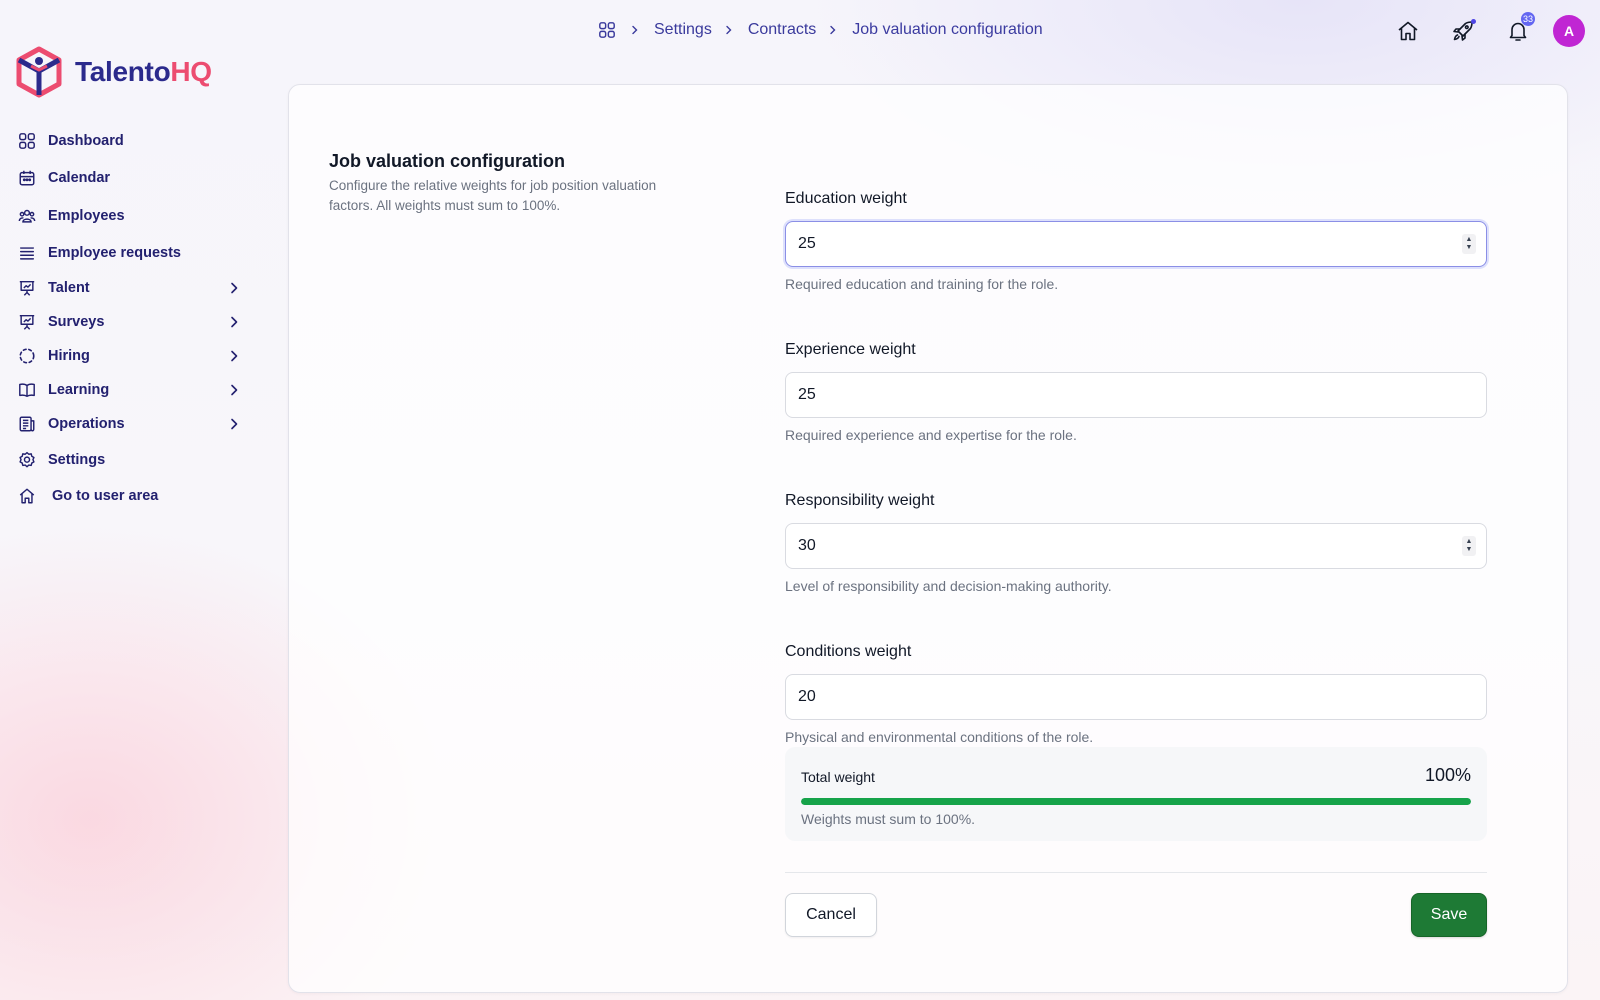  What do you see at coordinates (123, 71) in the screenshot?
I see `brand-name-part1: Talento` at bounding box center [123, 71].